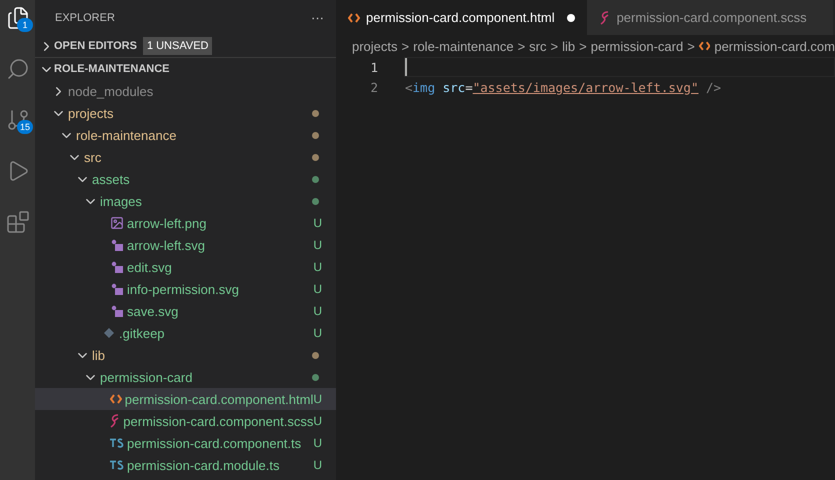 The height and width of the screenshot is (480, 835). What do you see at coordinates (150, 267) in the screenshot?
I see `file-name: edit.svg` at bounding box center [150, 267].